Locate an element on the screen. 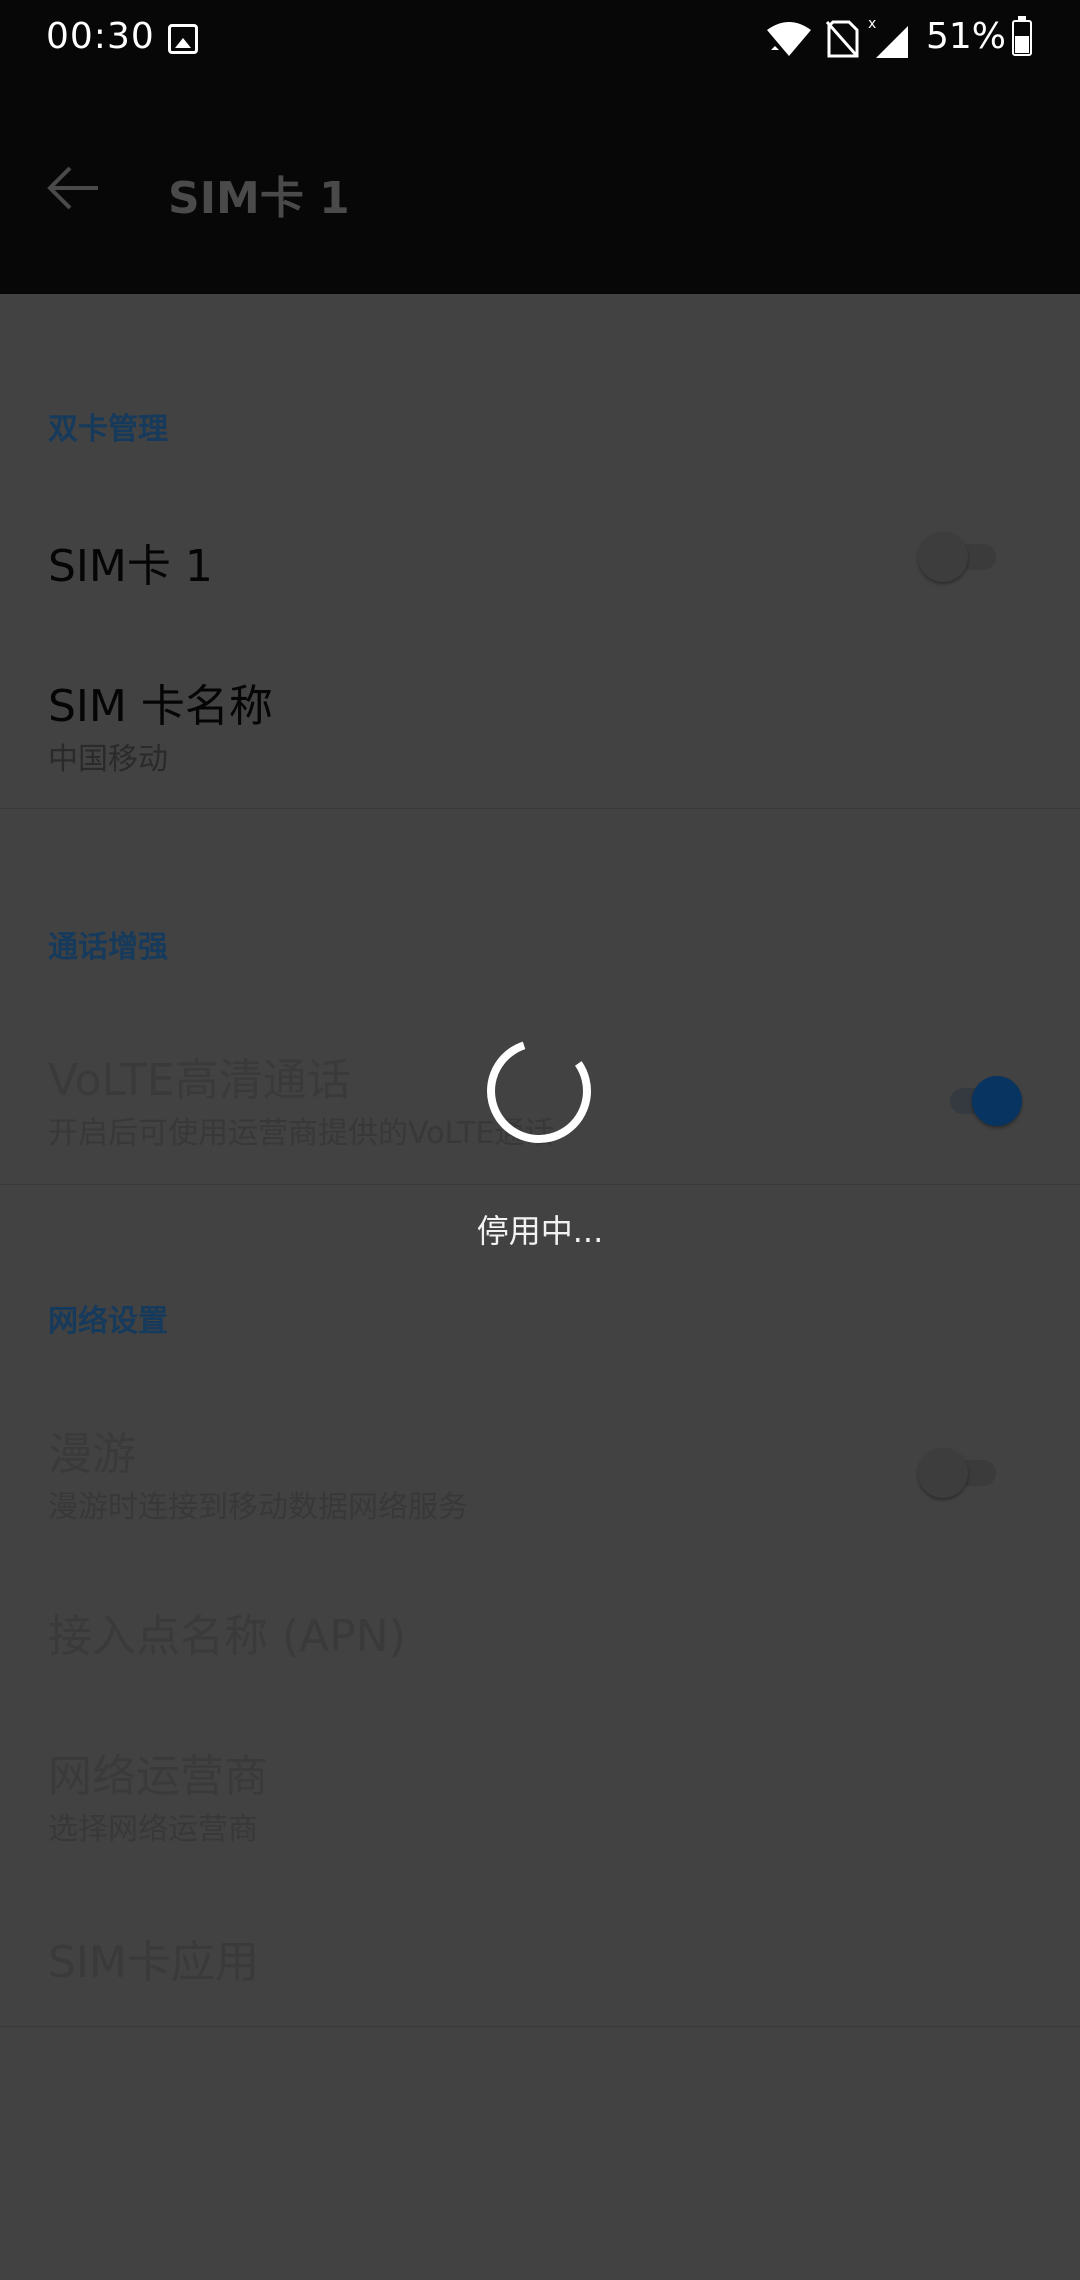 The height and width of the screenshot is (2280, 1080). volte-title: VoLTE高清通话 is located at coordinates (199, 1076).